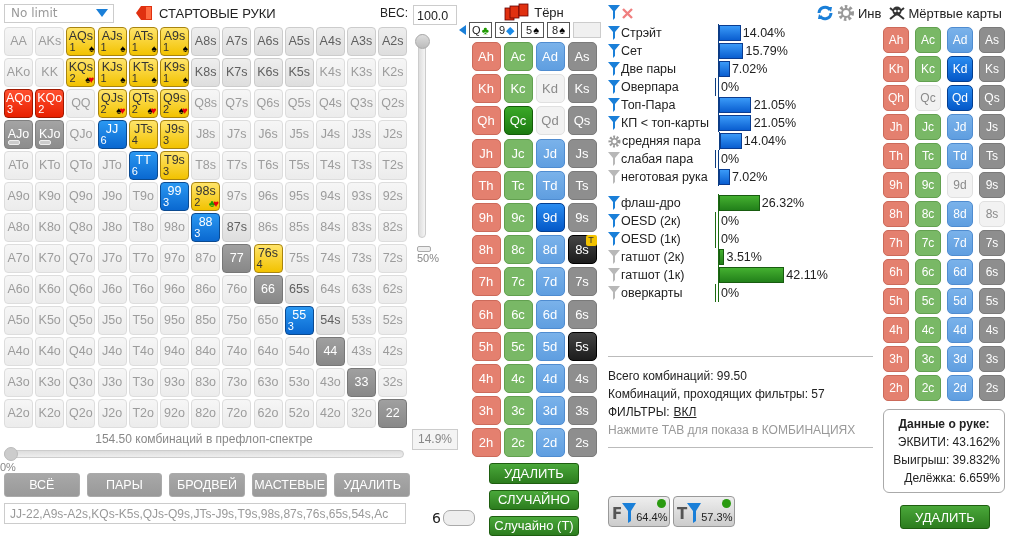  I want to click on hand-cell: J2o, so click(112, 413).